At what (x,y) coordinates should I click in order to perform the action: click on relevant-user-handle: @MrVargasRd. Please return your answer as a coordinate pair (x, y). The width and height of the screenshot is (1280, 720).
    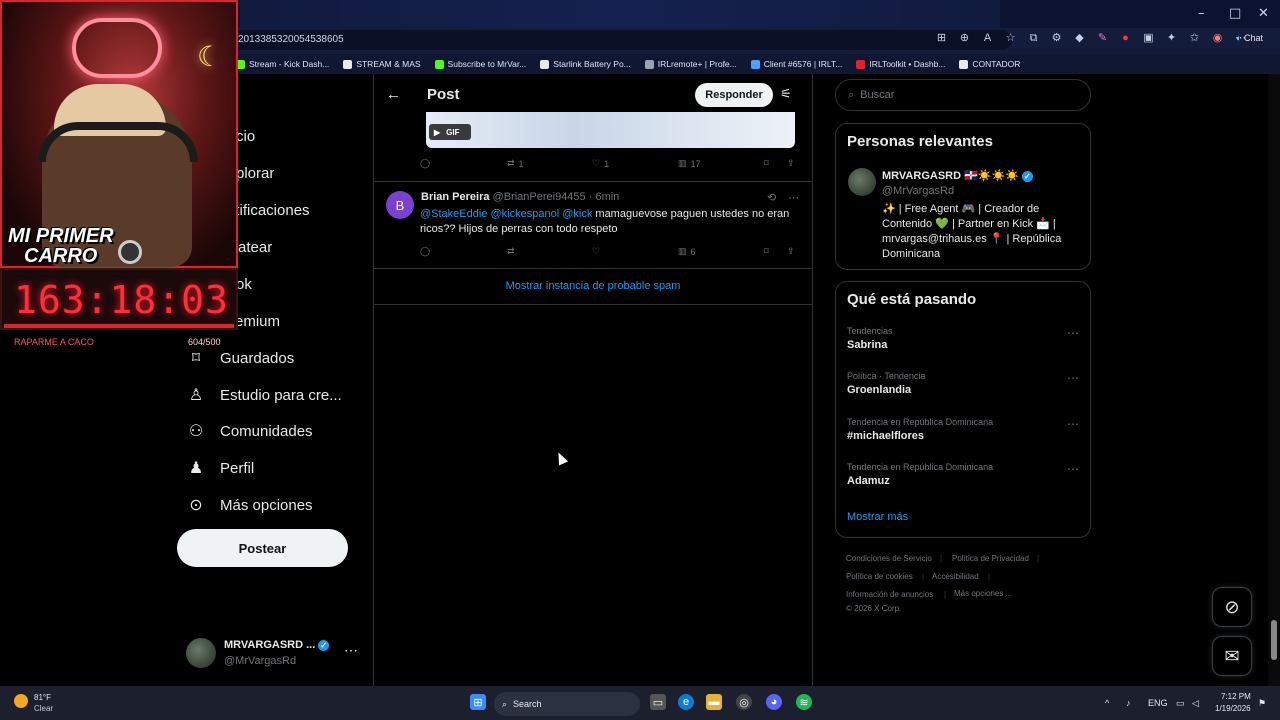
    Looking at the image, I should click on (918, 191).